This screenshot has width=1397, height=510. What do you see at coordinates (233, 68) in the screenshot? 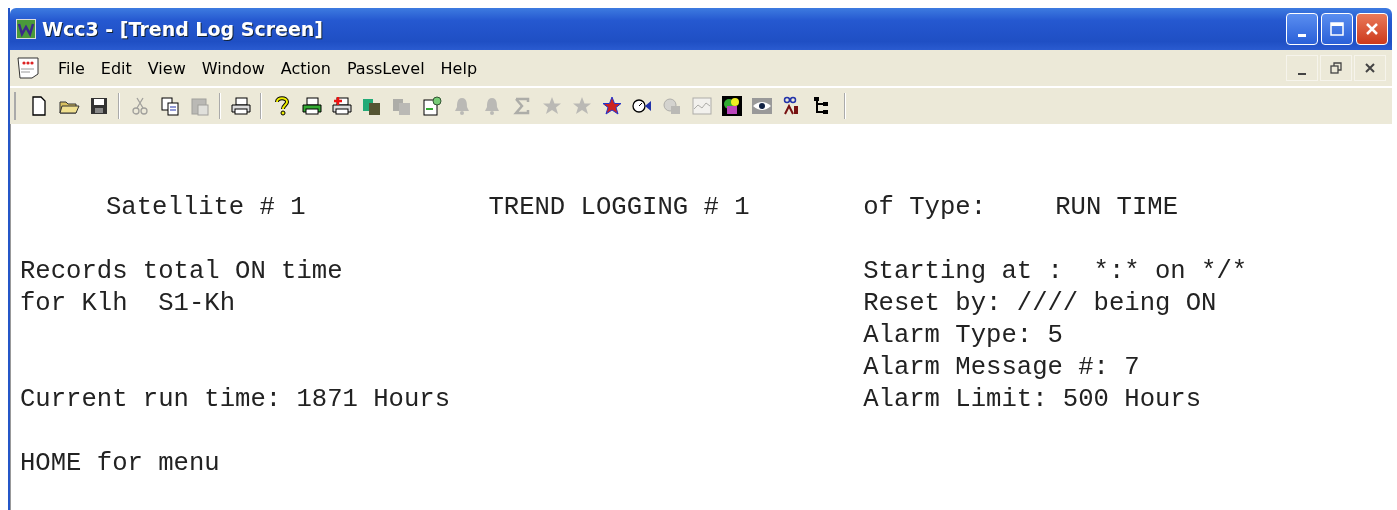
I see `menu-item: Window` at bounding box center [233, 68].